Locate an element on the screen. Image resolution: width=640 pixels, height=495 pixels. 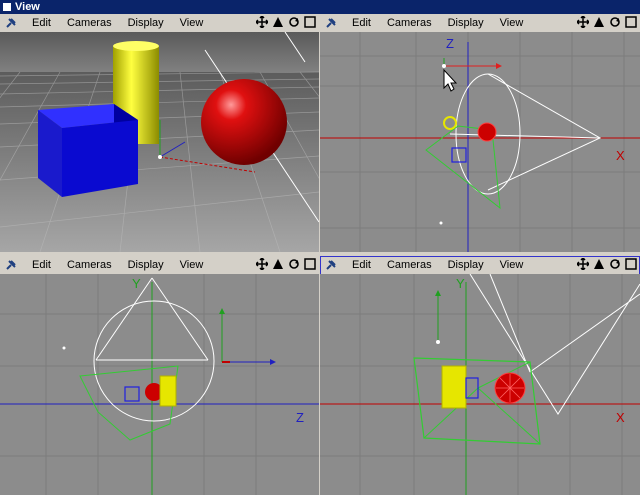
window-title: View is located at coordinates (27, 7).